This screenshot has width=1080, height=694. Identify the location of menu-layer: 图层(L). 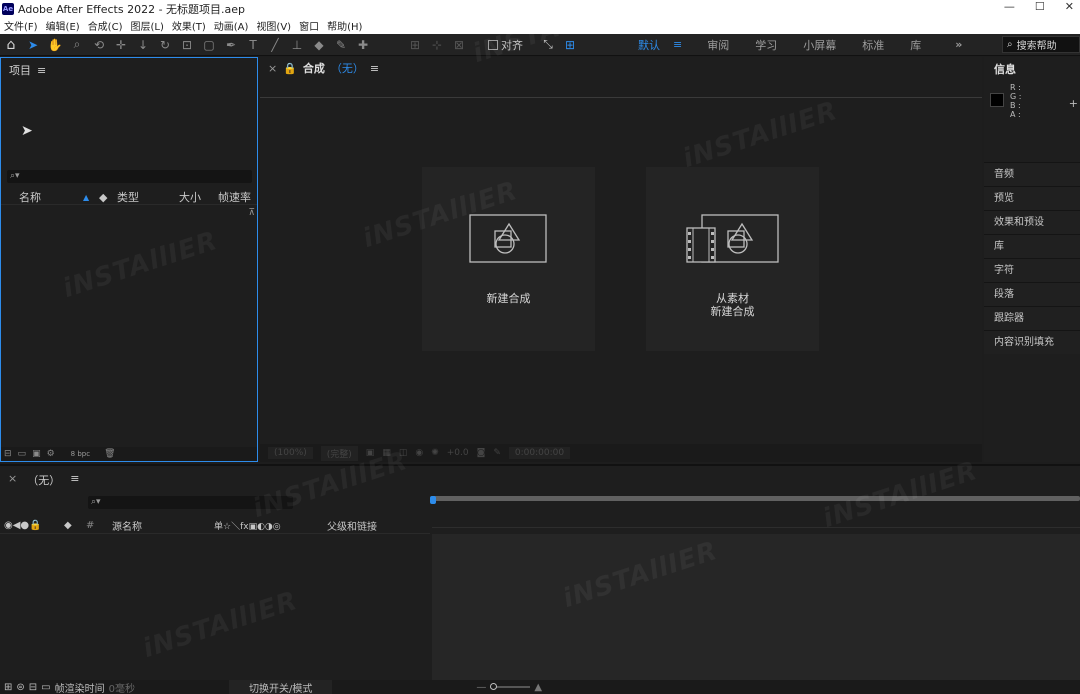
(146, 25).